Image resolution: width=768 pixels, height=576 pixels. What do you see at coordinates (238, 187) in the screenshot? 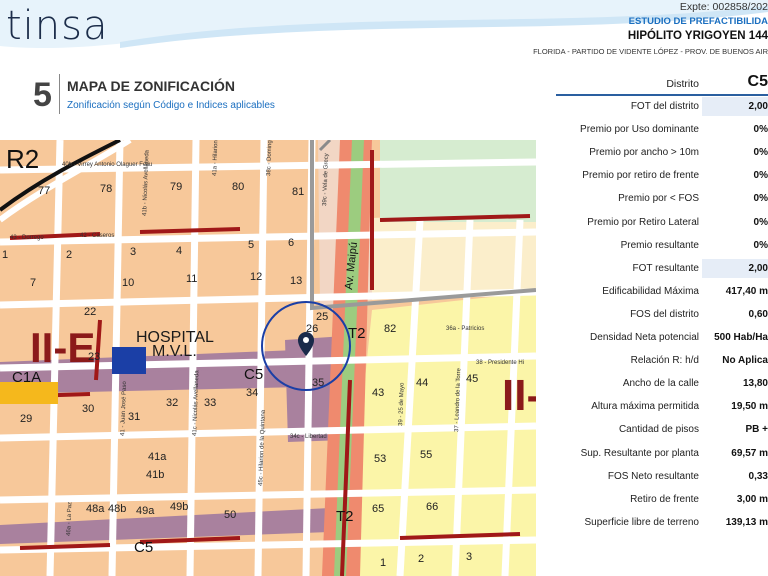
I see `svg-text: 80` at bounding box center [238, 187].